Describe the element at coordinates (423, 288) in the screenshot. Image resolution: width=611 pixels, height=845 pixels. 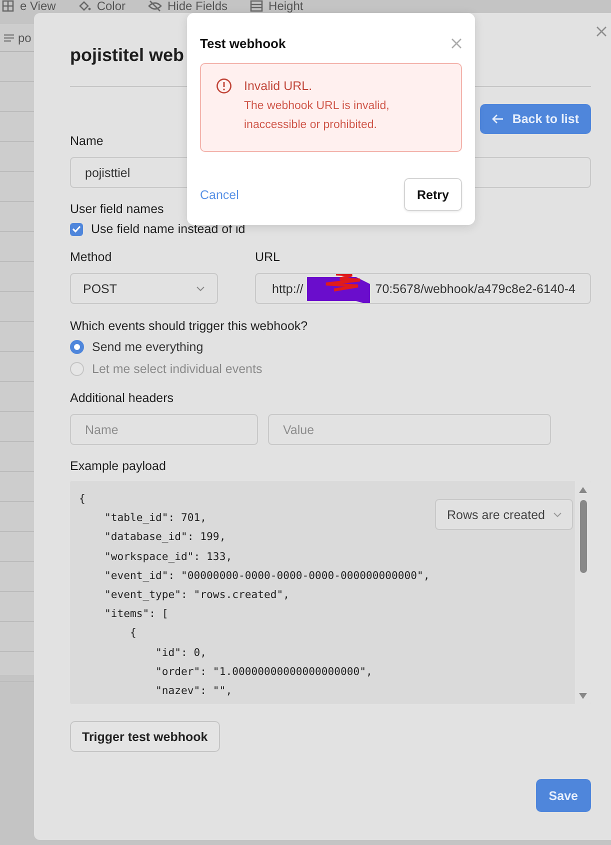
I see `url-input: http:// 70:5678/webhook/a479c8e2-6140-4` at that location.